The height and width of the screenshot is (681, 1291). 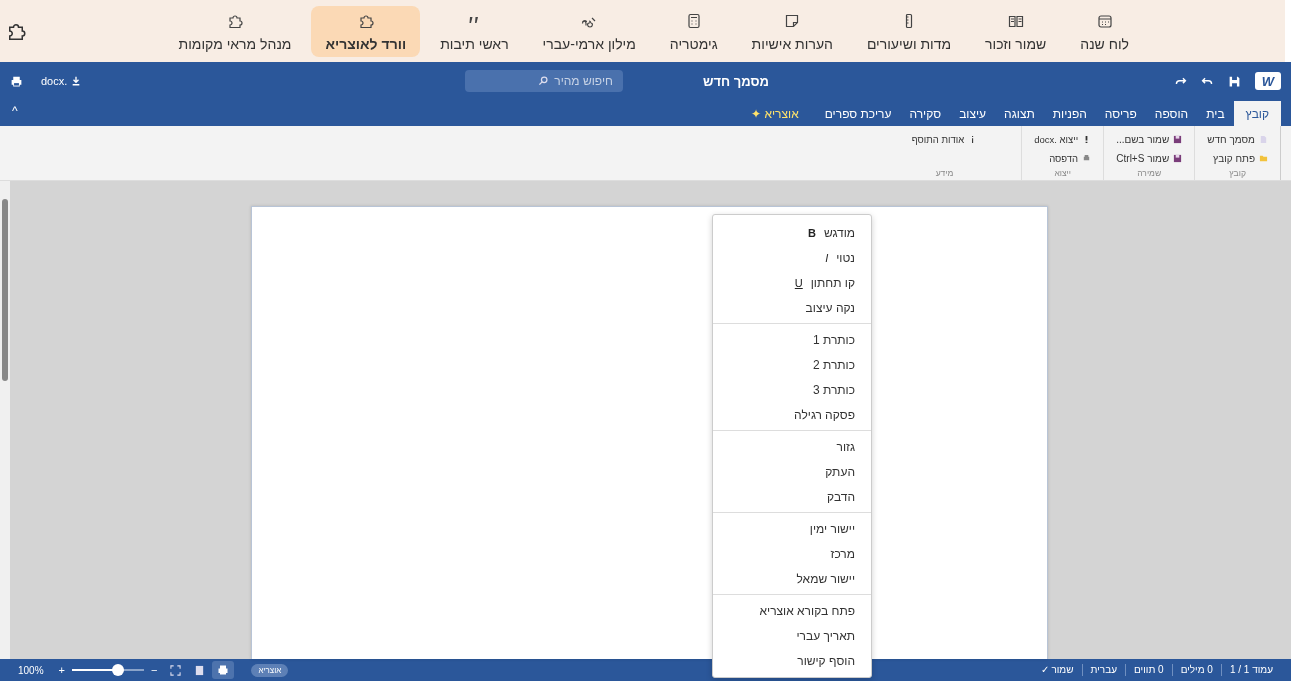 What do you see at coordinates (792, 364) in the screenshot?
I see `menu-item: כותרת 2` at bounding box center [792, 364].